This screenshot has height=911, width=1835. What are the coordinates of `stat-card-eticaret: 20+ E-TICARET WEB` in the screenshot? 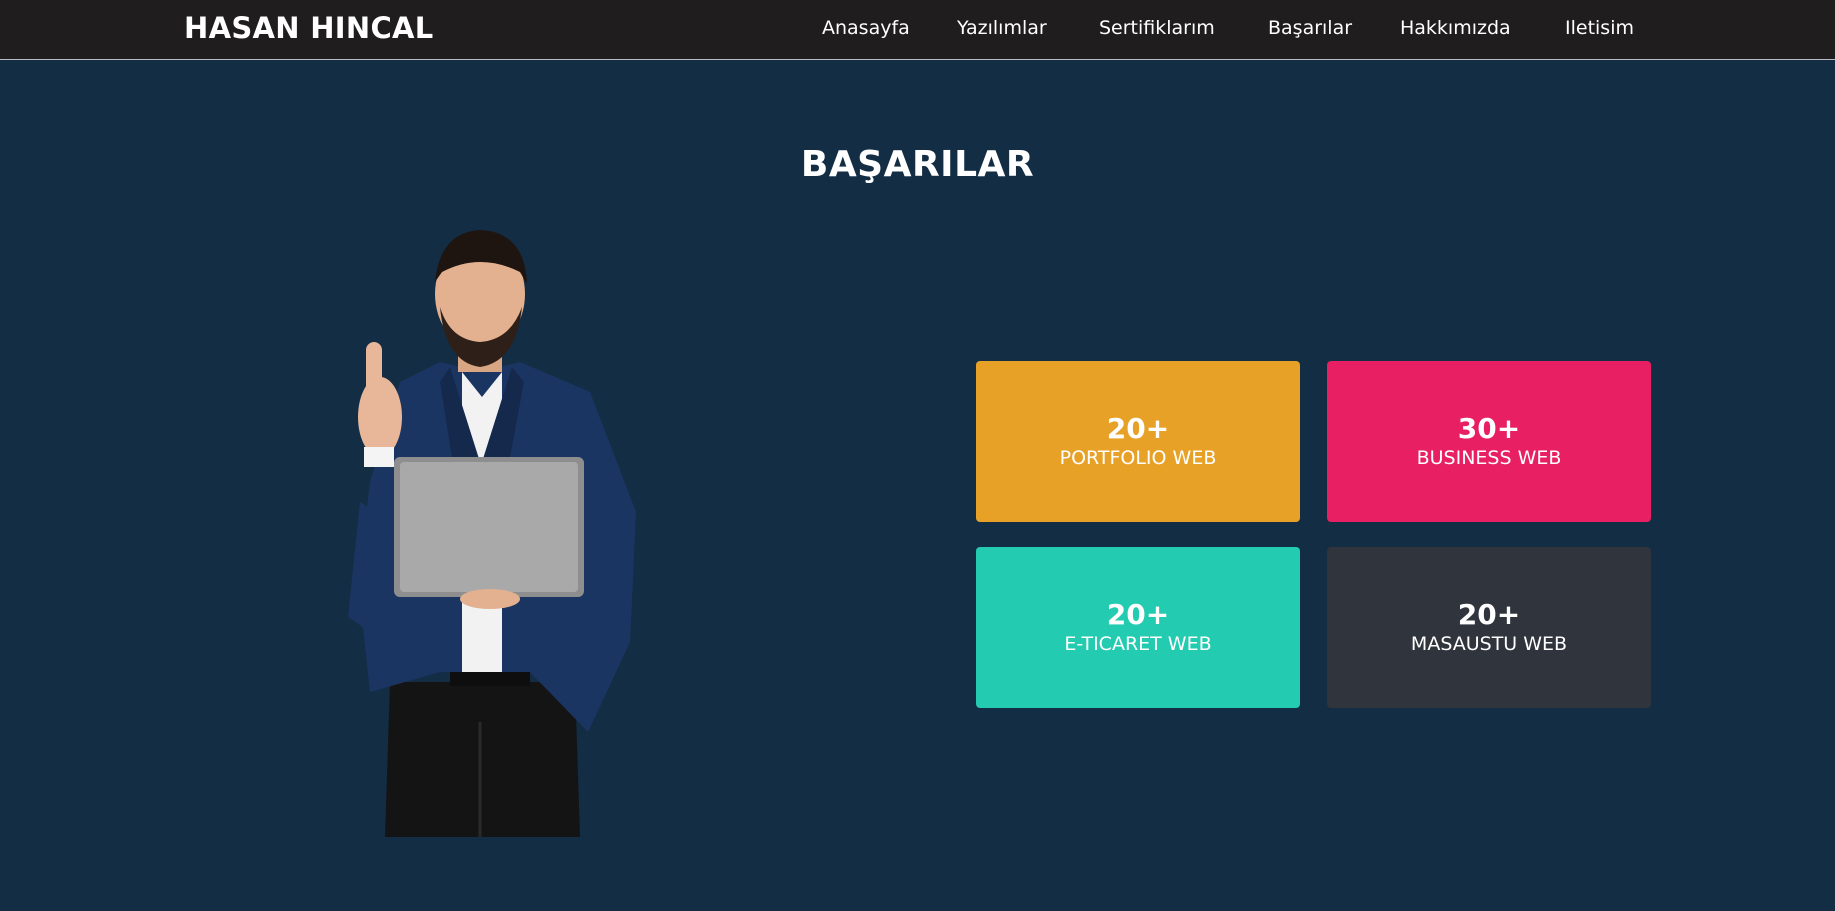 It's located at (1138, 627).